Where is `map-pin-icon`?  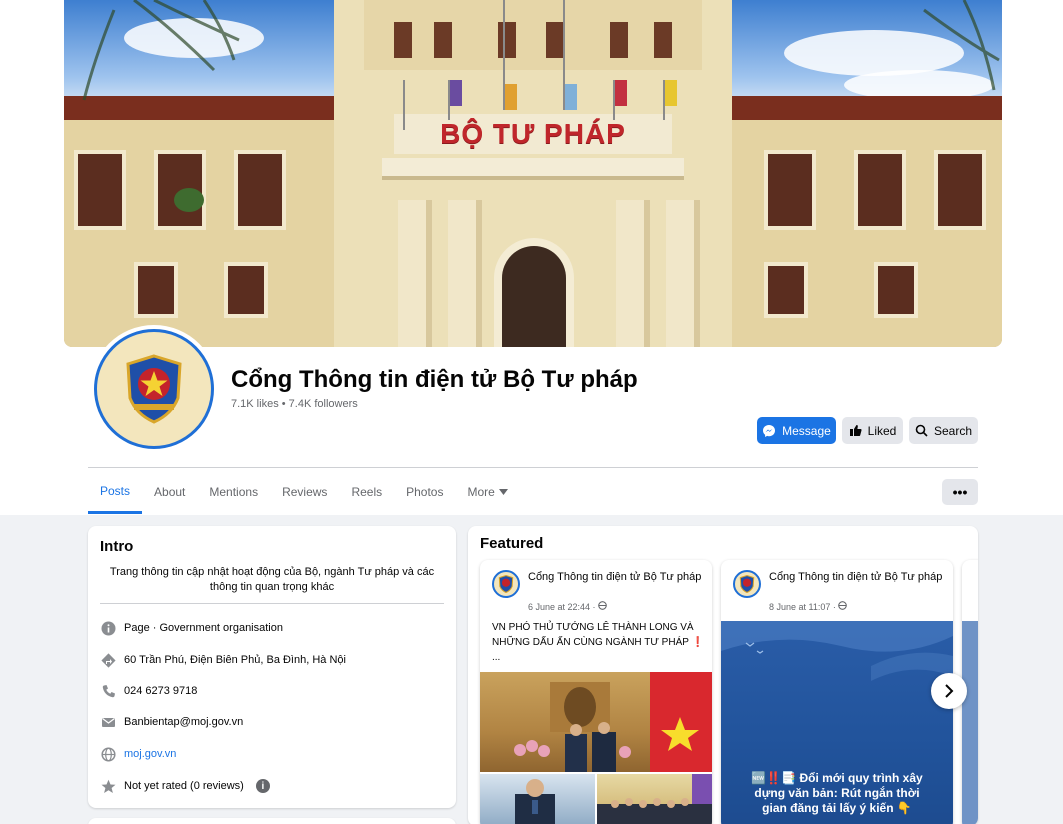 map-pin-icon is located at coordinates (108, 660).